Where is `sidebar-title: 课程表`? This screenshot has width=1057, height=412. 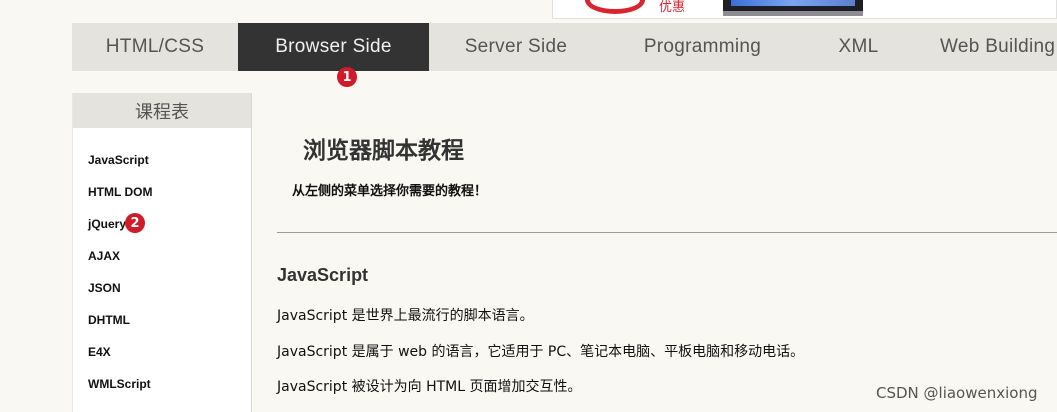 sidebar-title: 课程表 is located at coordinates (162, 110).